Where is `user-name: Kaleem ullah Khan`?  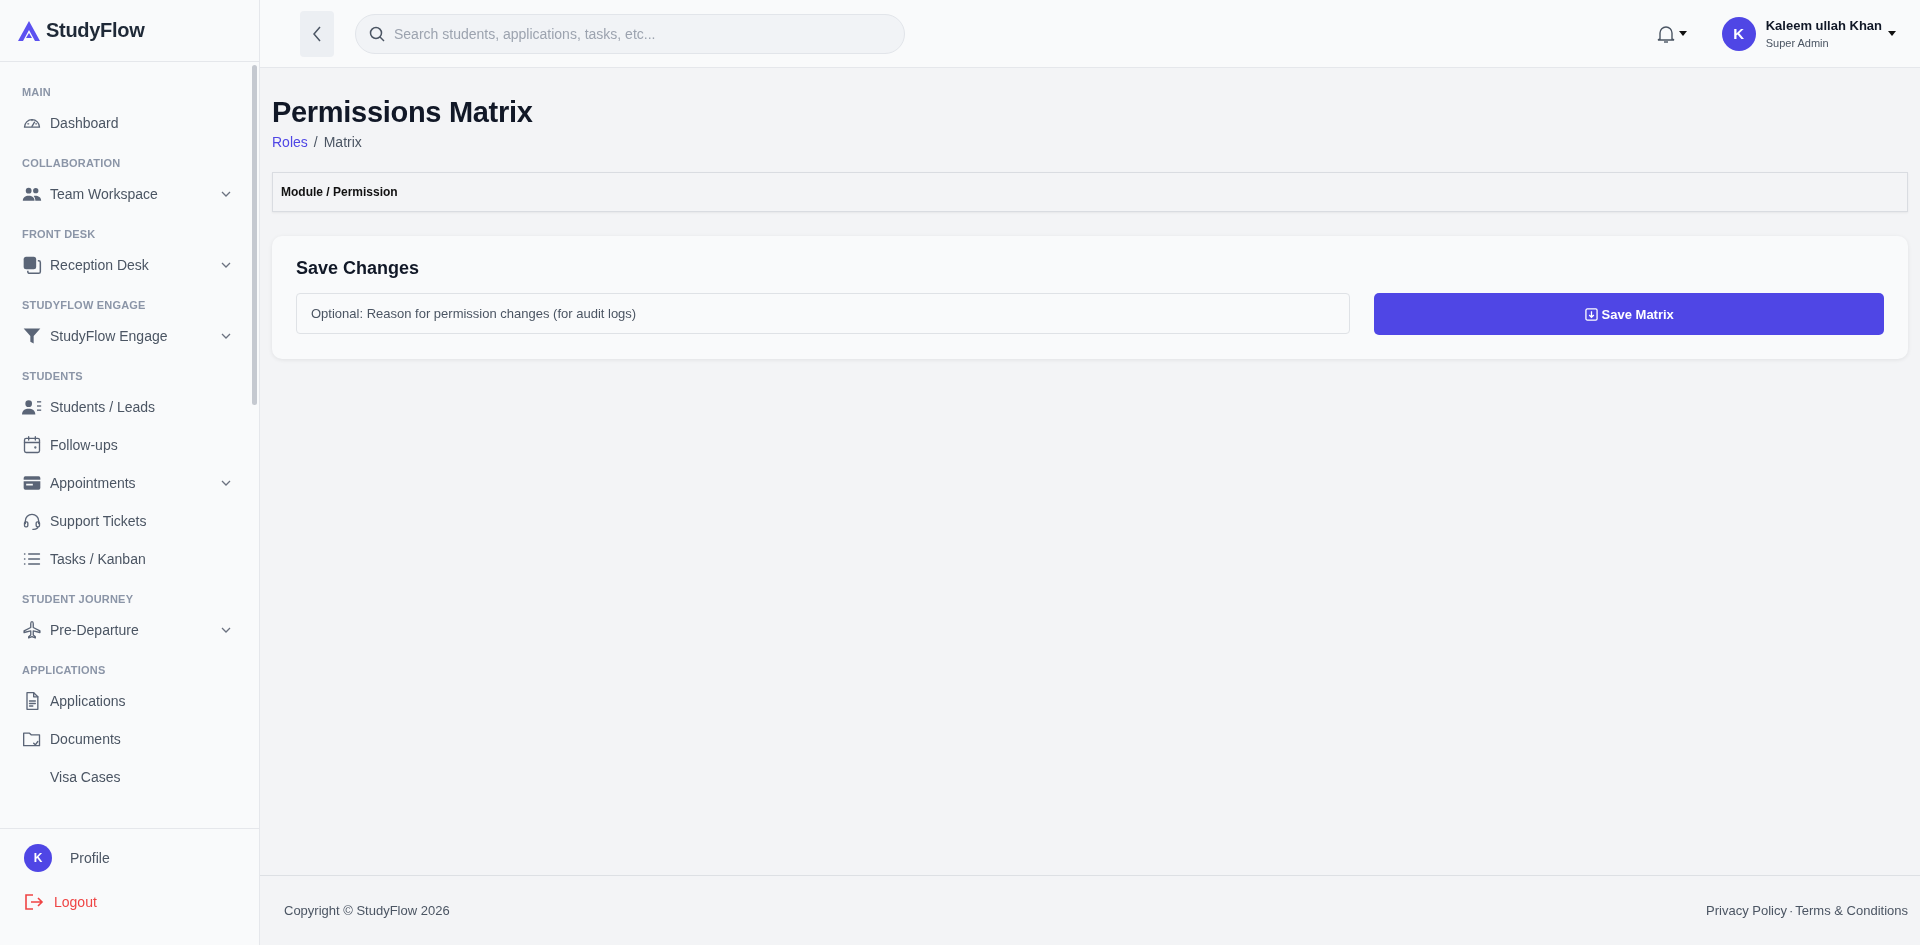
user-name: Kaleem ullah Khan is located at coordinates (1823, 25).